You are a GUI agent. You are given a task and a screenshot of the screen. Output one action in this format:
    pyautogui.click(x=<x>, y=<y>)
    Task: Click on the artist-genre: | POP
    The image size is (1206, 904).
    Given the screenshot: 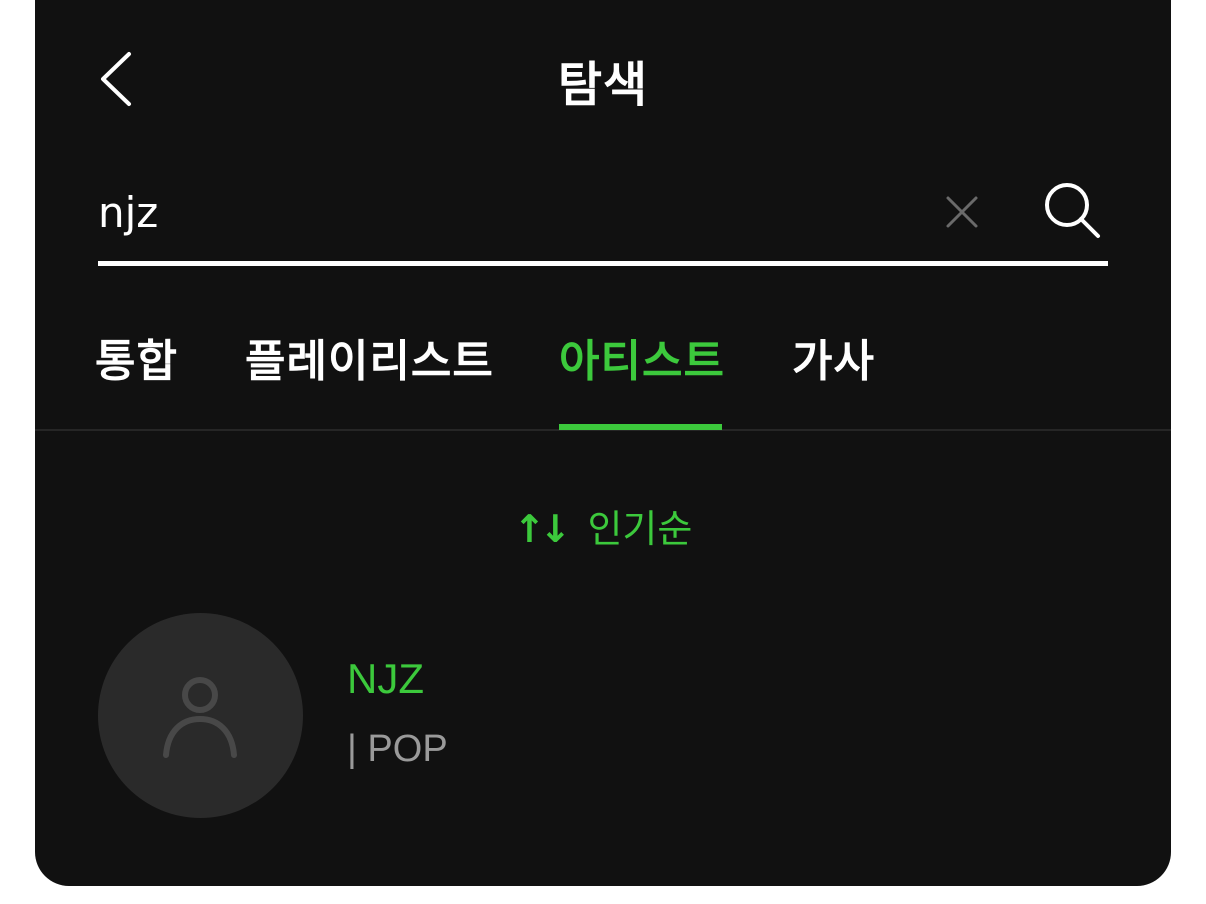 What is the action you would take?
    pyautogui.click(x=397, y=749)
    